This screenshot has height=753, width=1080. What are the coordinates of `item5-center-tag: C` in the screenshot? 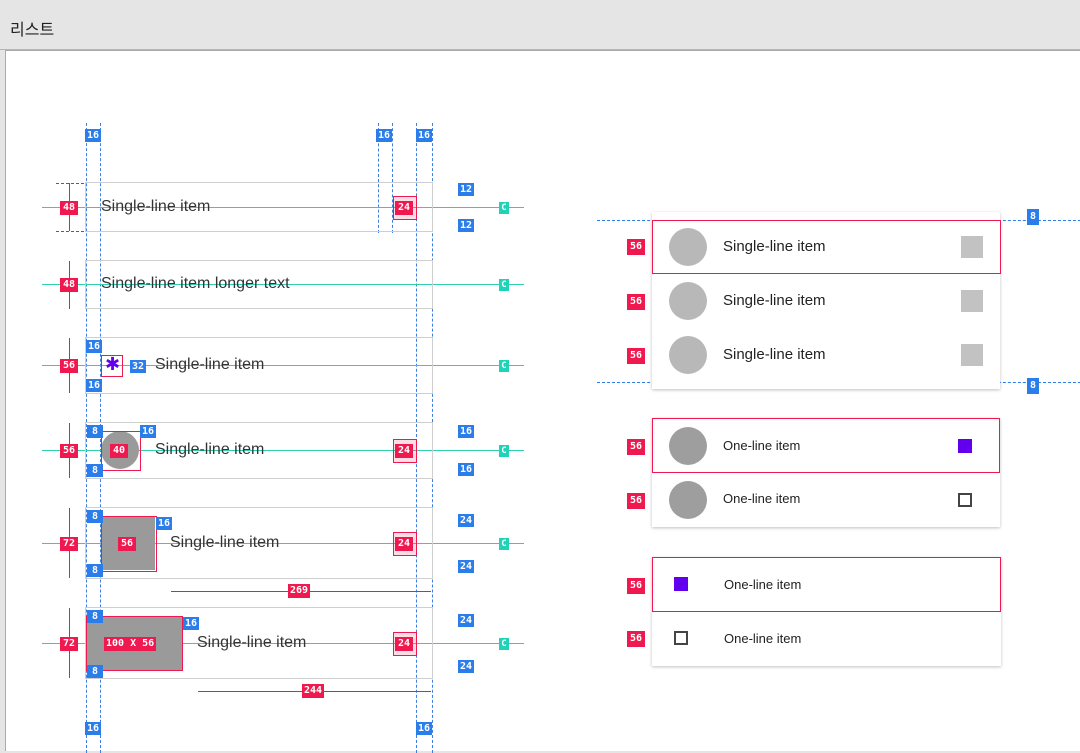 It's located at (504, 544).